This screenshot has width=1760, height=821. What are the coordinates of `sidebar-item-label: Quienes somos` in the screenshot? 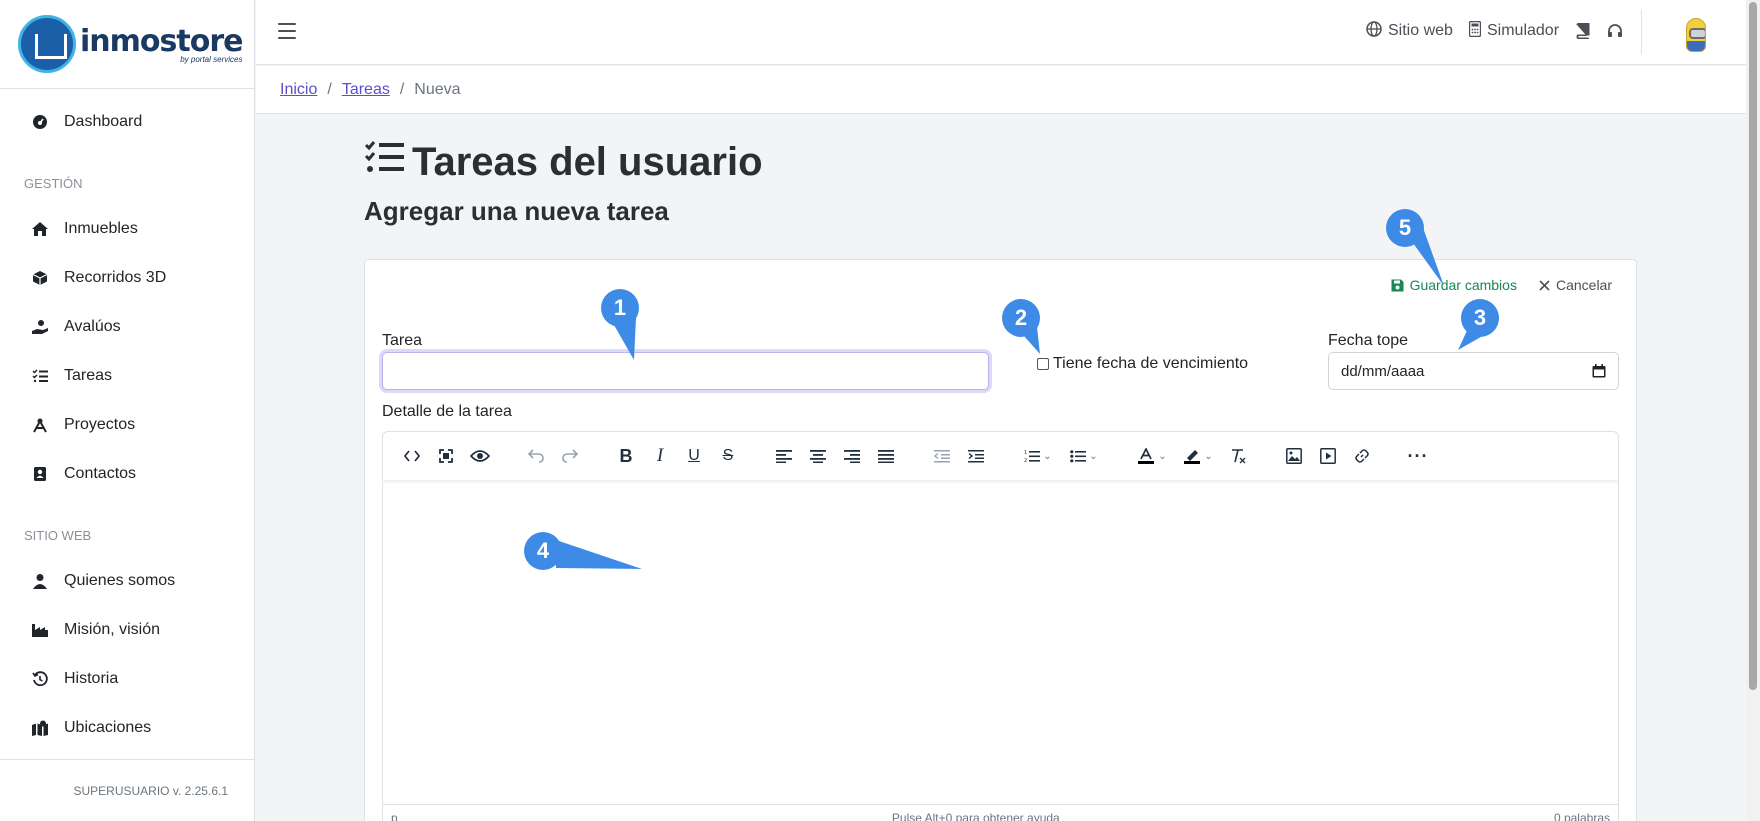 It's located at (120, 580).